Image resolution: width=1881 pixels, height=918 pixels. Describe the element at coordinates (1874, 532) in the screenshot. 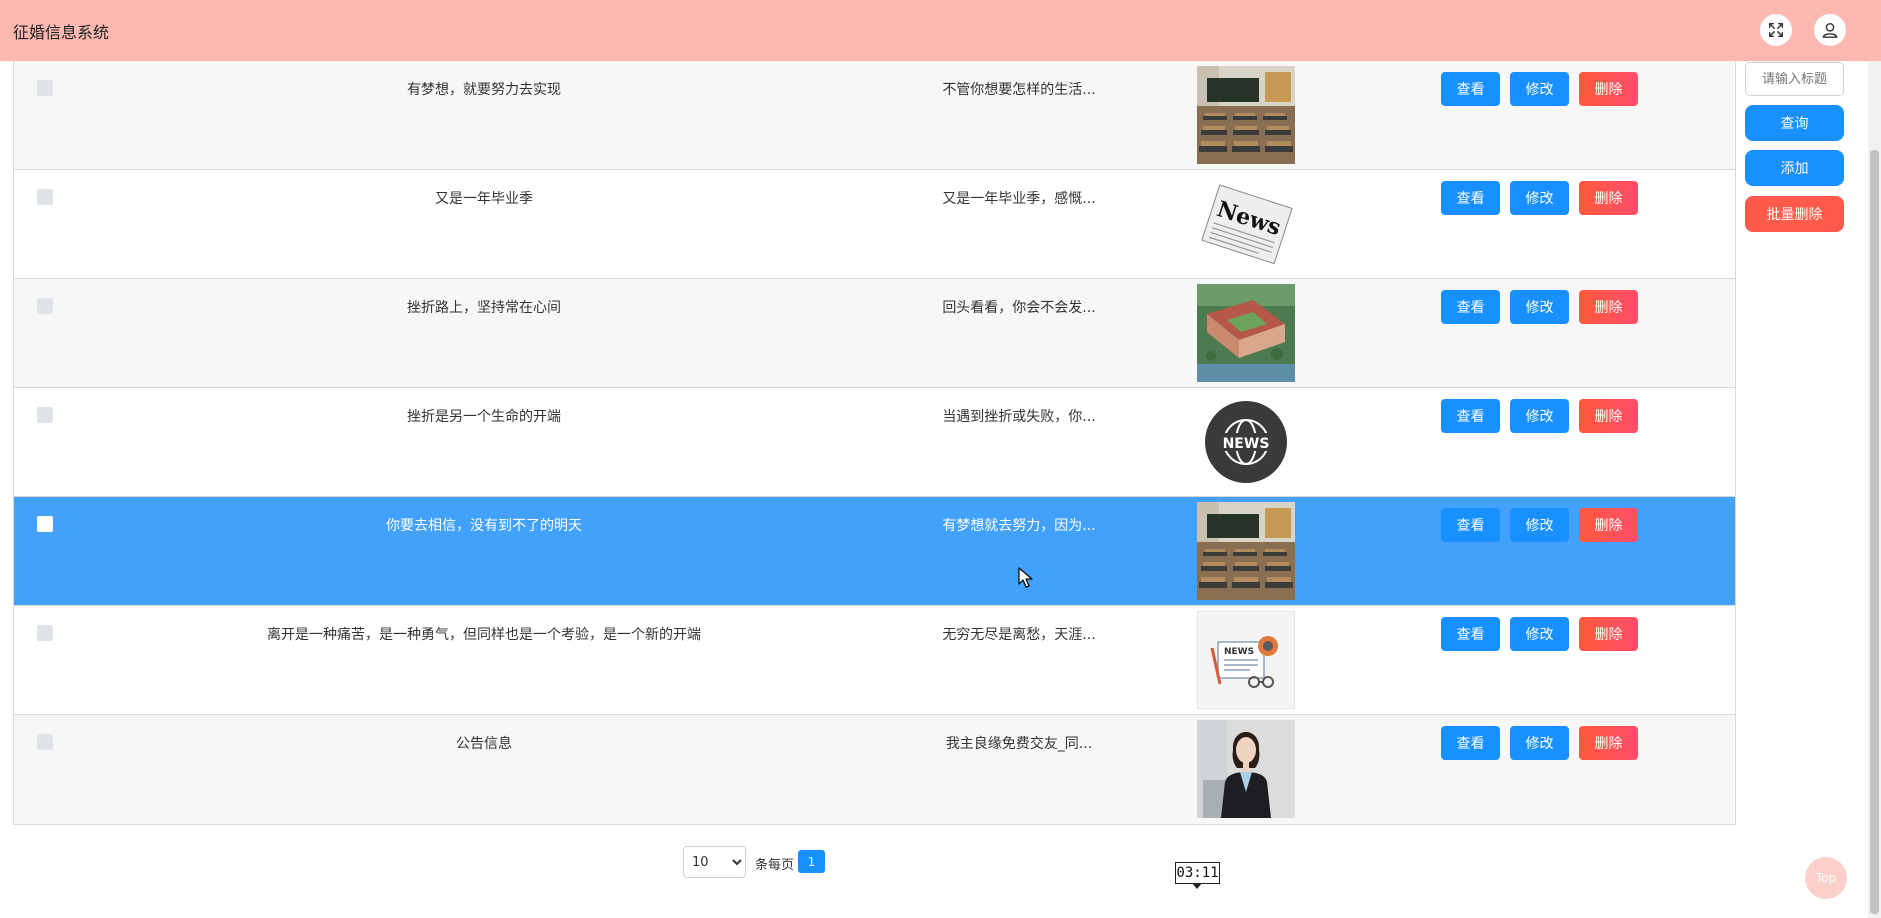

I see `scrollbar-thumb` at that location.